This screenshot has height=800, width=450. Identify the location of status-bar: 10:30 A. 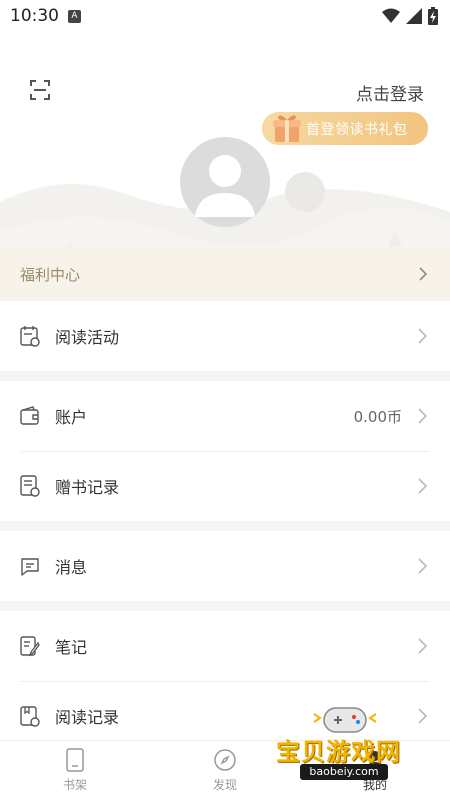
(225, 16).